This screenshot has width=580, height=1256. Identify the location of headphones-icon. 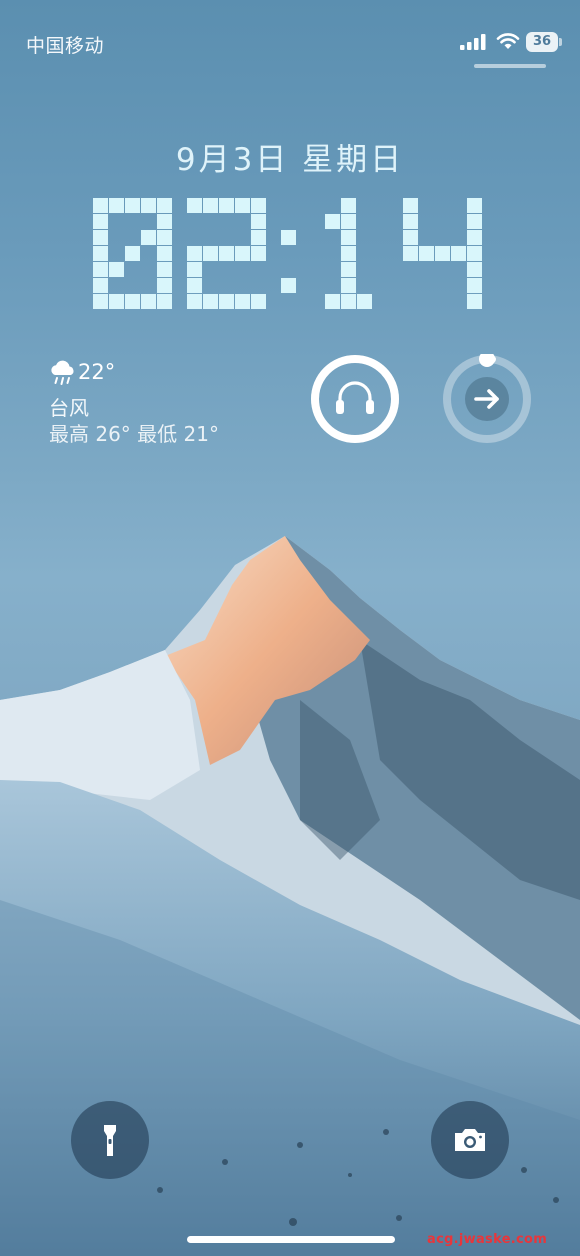
(355, 397).